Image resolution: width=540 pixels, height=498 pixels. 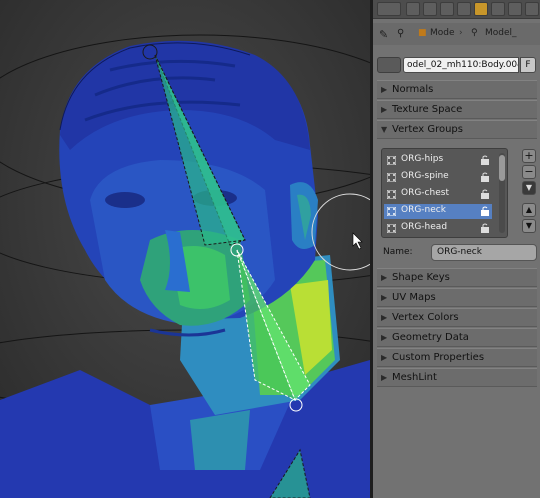 What do you see at coordinates (427, 129) in the screenshot?
I see `section-label: Vertex Groups` at bounding box center [427, 129].